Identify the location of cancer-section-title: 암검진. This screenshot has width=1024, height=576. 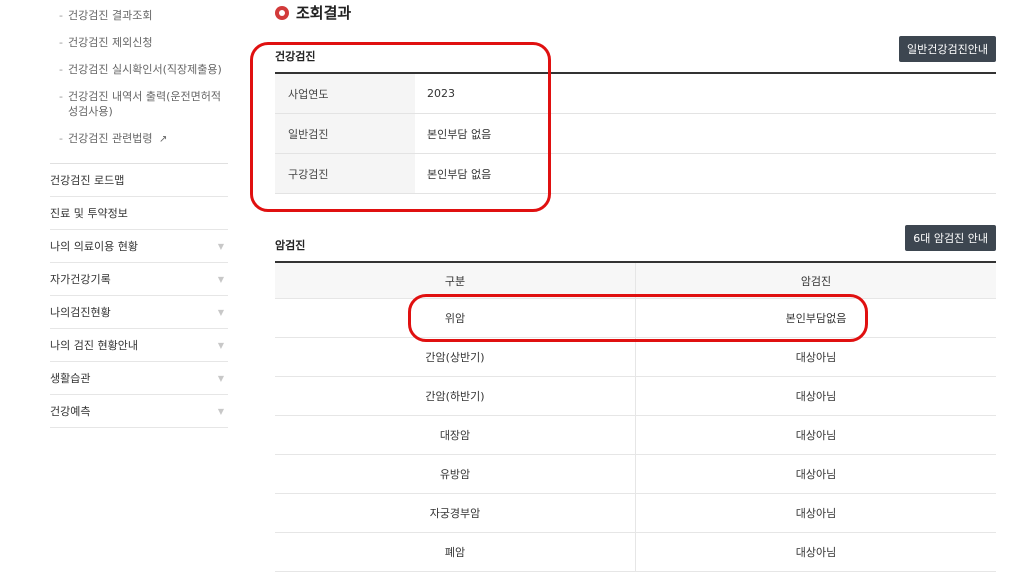
(290, 245).